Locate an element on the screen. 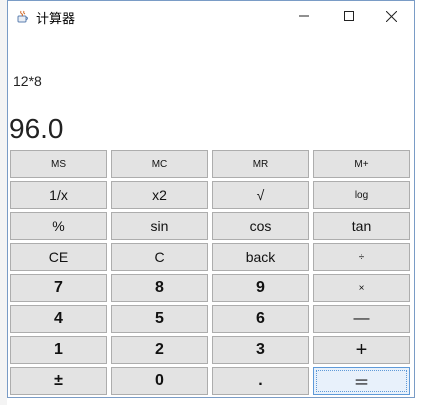 The width and height of the screenshot is (422, 405). java-cup-icon is located at coordinates (23, 16).